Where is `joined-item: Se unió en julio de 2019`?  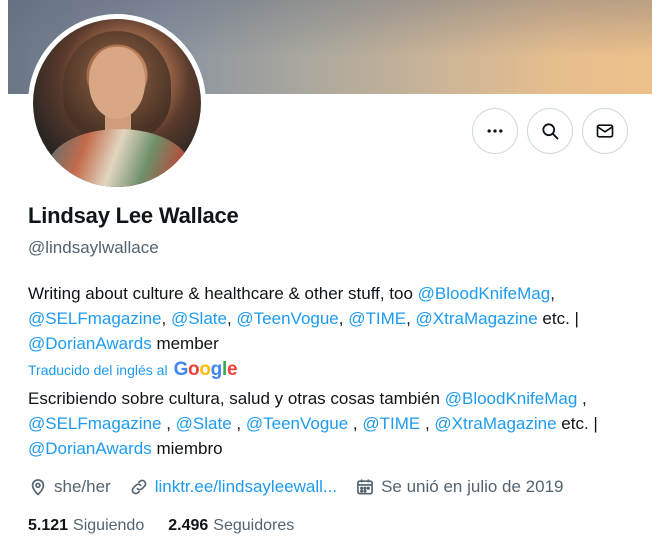
joined-item: Se unió en julio de 2019 is located at coordinates (459, 487).